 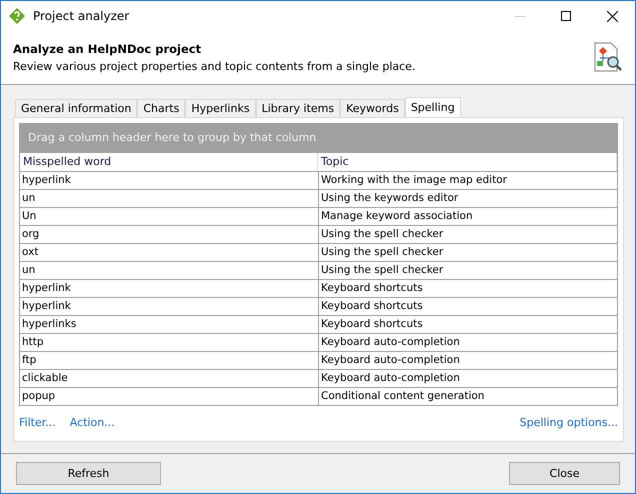 I want to click on tab: General information, so click(x=76, y=107).